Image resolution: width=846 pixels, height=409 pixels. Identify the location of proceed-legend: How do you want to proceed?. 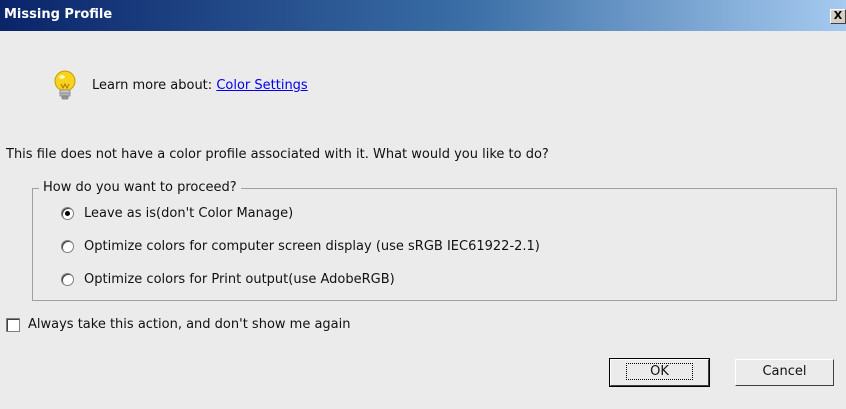
(140, 187).